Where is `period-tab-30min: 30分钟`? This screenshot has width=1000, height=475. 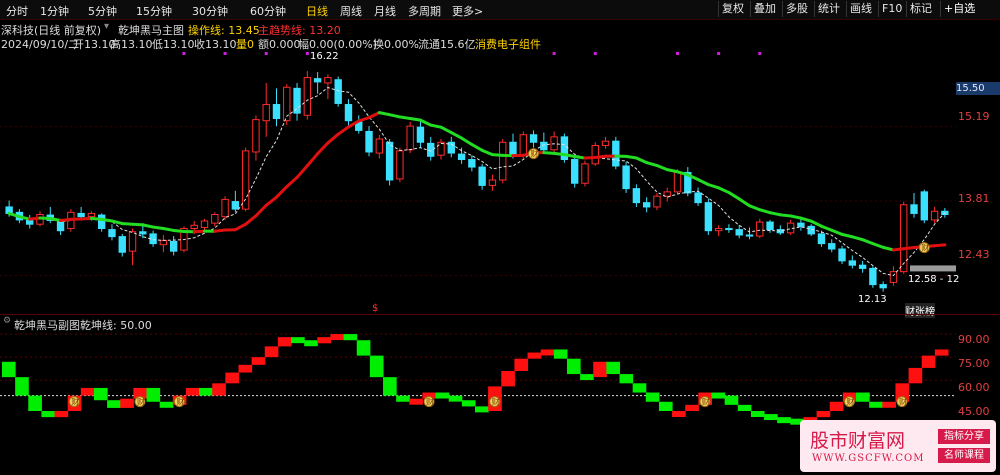
period-tab-30min: 30分钟 is located at coordinates (210, 11).